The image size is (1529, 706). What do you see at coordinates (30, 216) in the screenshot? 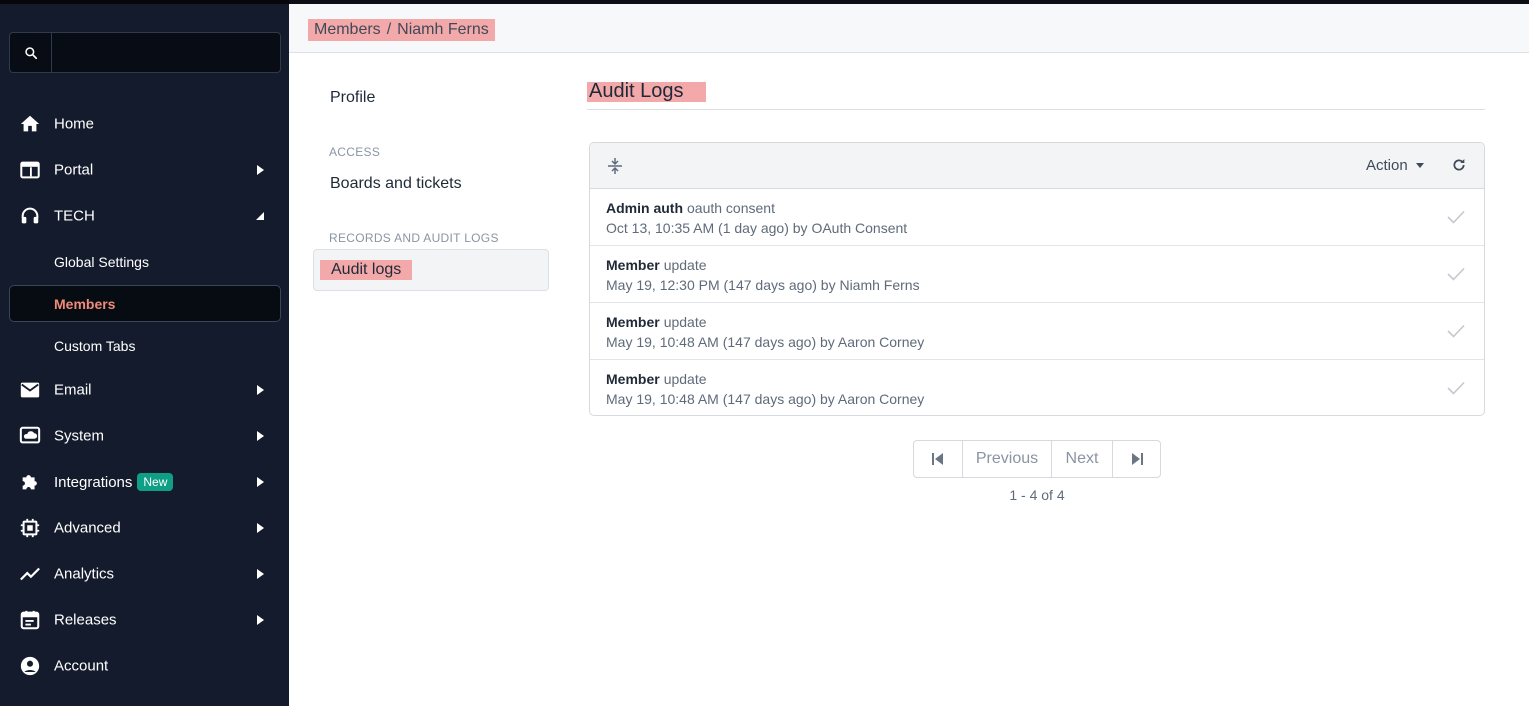
I see `headset-icon` at bounding box center [30, 216].